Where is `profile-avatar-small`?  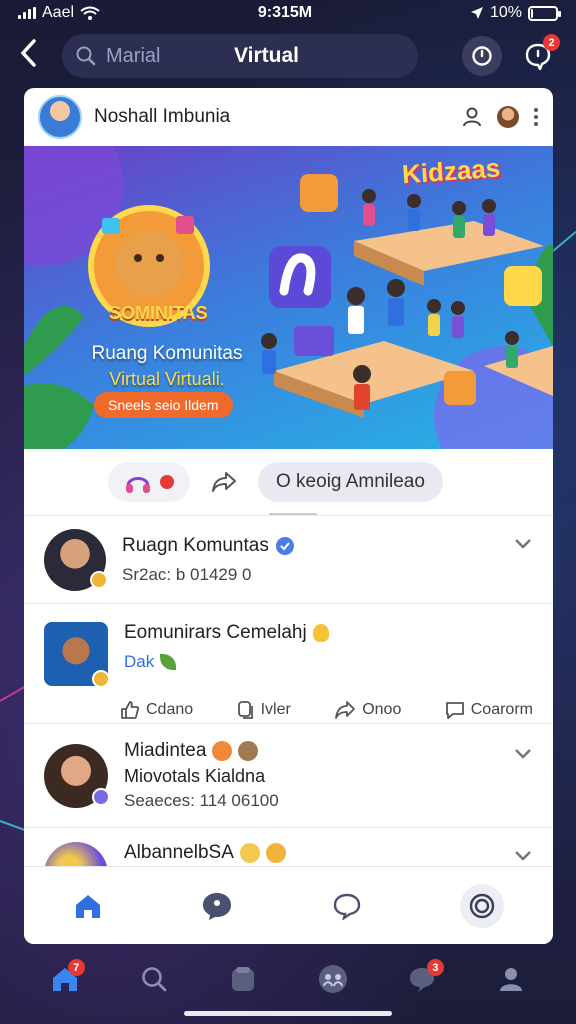 profile-avatar-small is located at coordinates (508, 117).